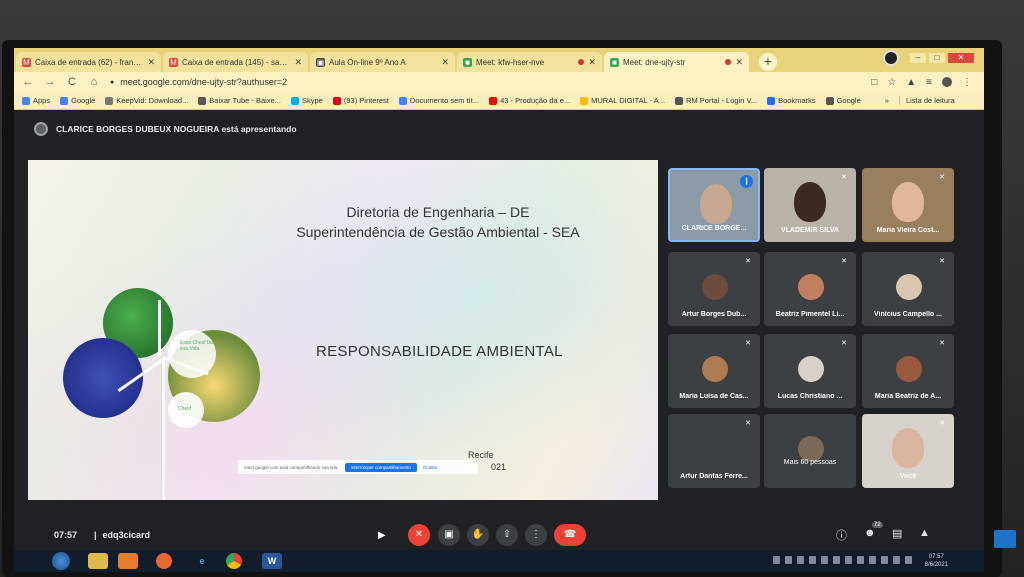  I want to click on windmill-tower, so click(163, 430).